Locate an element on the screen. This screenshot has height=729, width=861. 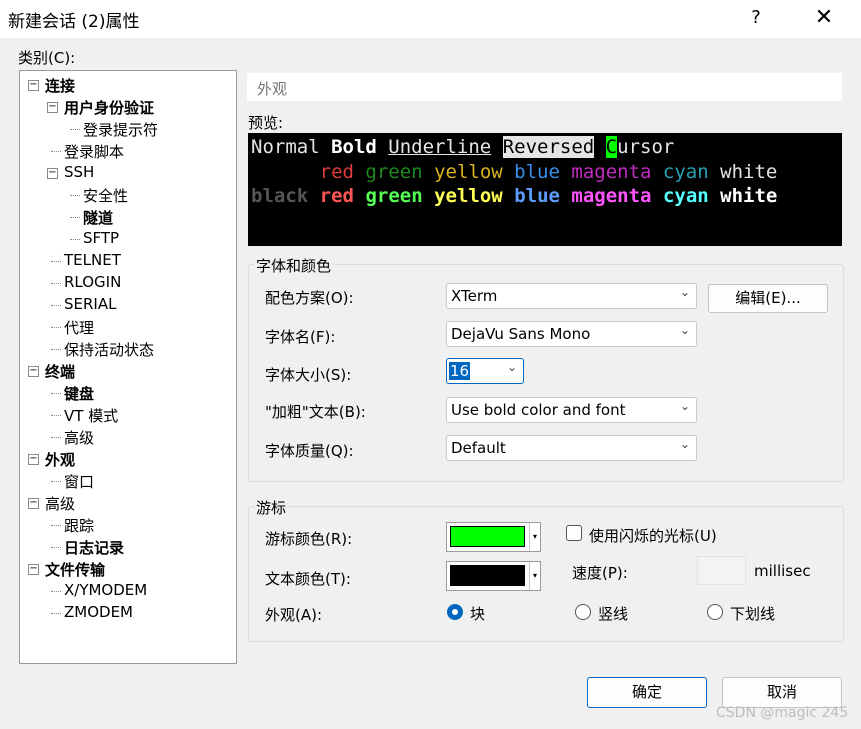
tree-item: 键盘 is located at coordinates (79, 393).